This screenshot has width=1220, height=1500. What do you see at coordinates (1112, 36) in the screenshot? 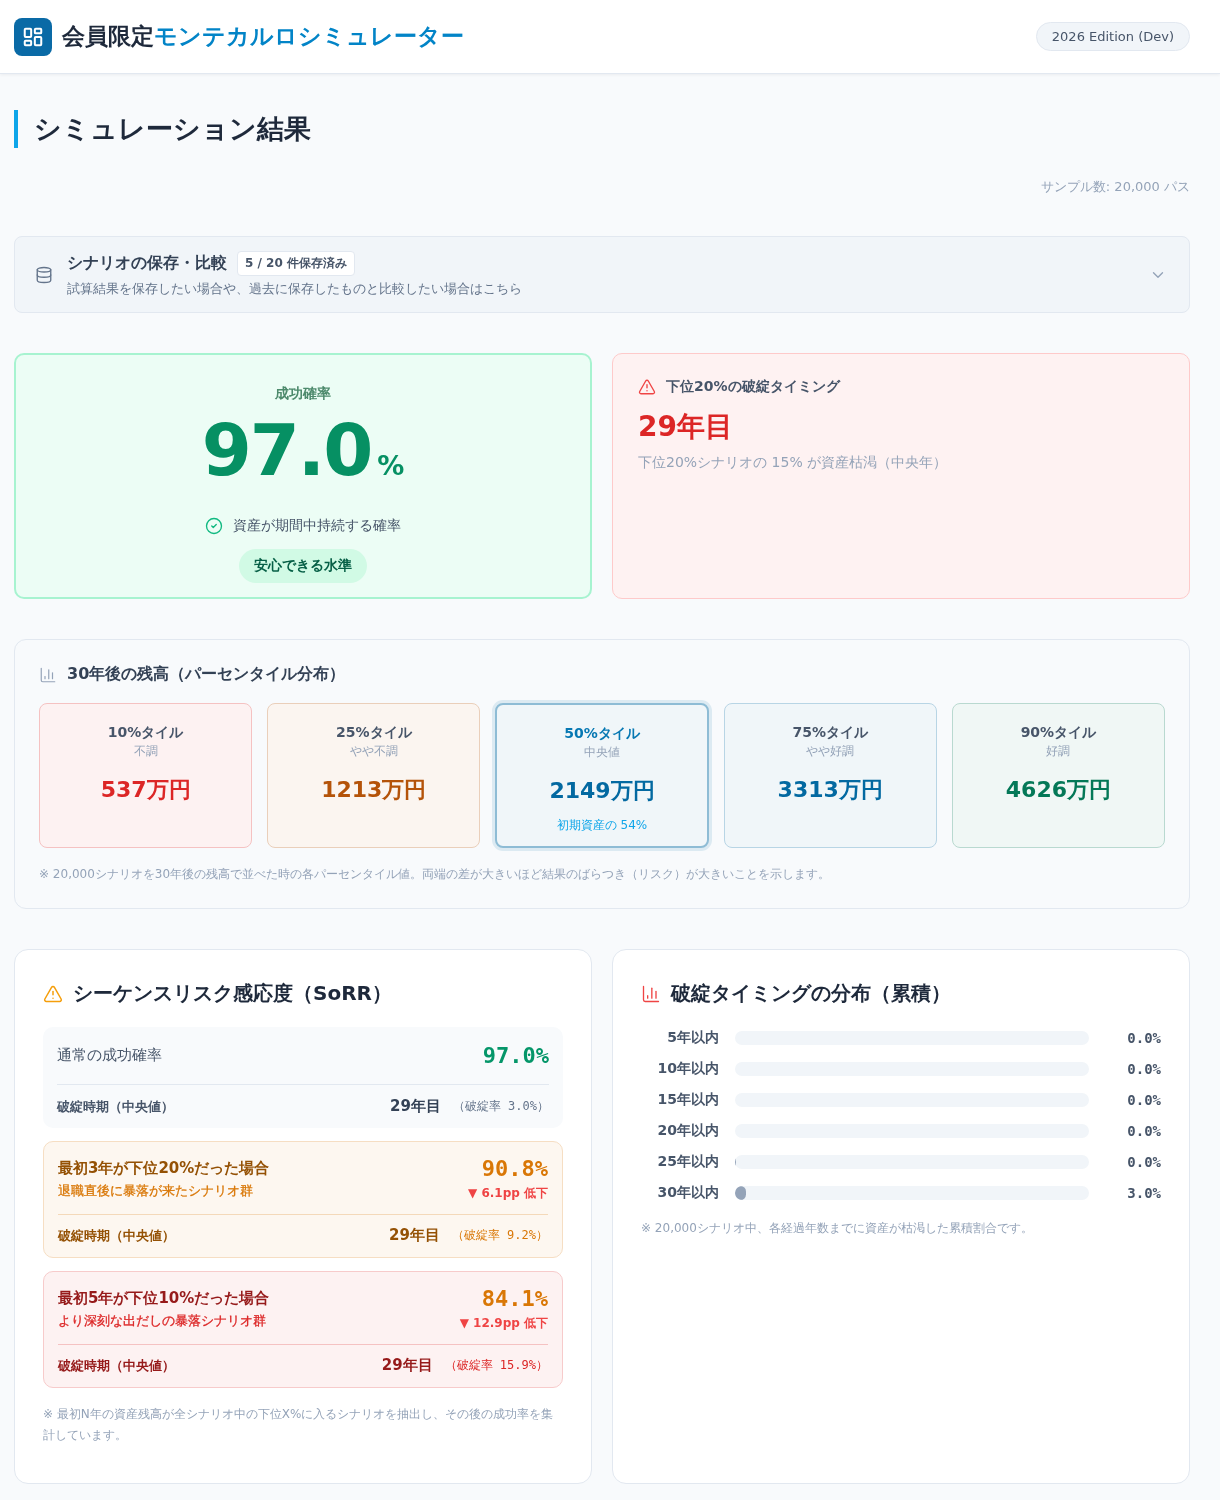
I see `edition-badge: 2026 Edition (Dev)` at bounding box center [1112, 36].